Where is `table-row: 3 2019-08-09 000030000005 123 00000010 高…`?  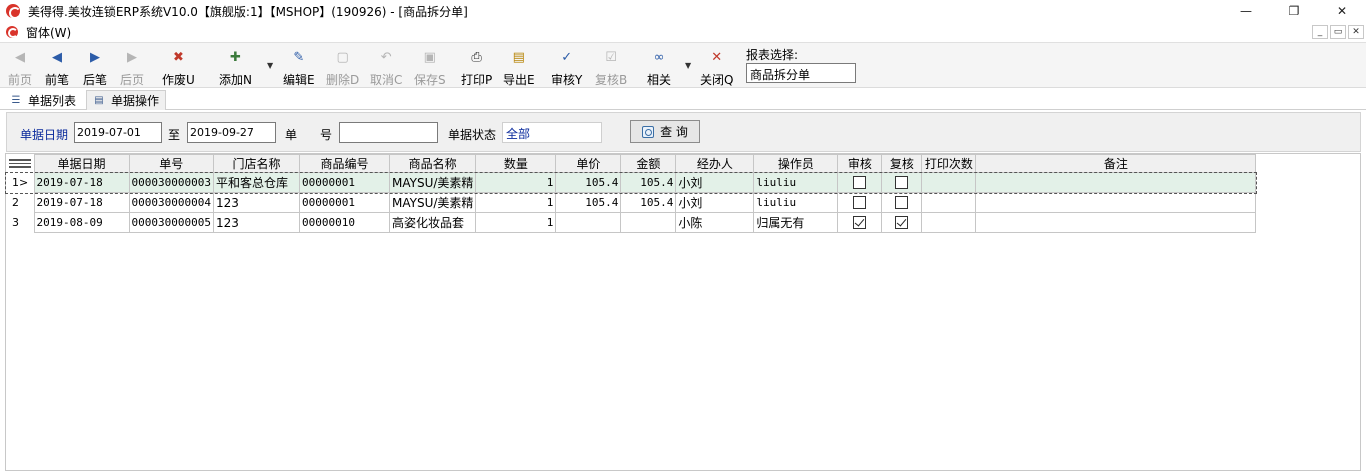 table-row: 3 2019-08-09 000030000005 123 00000010 高… is located at coordinates (631, 222).